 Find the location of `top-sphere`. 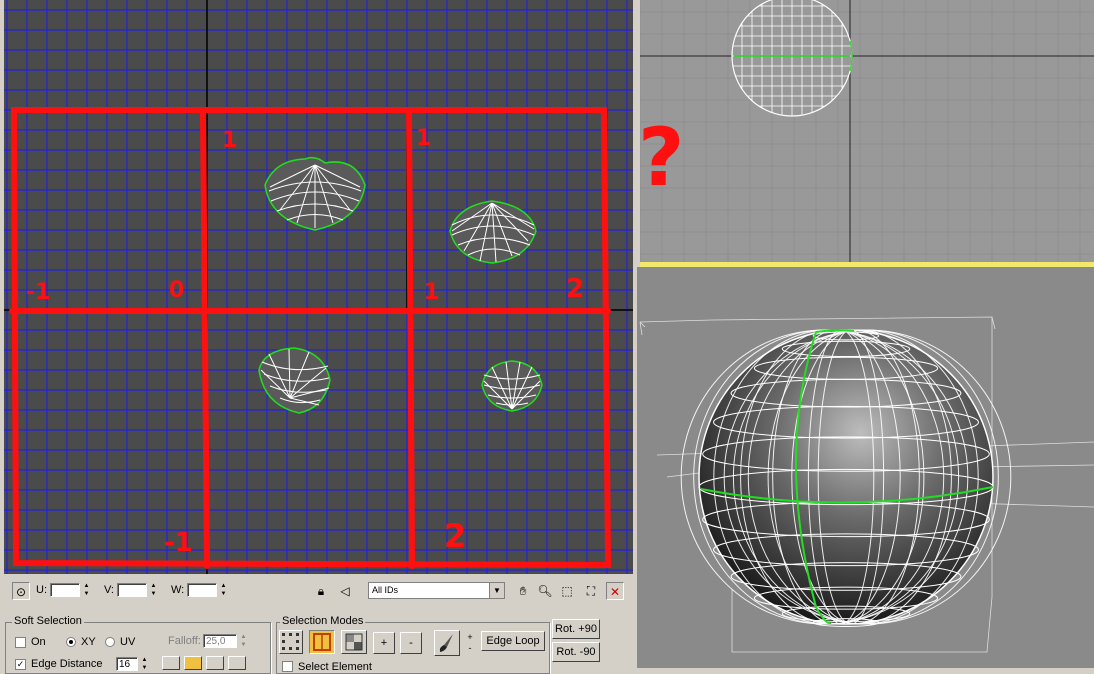

top-sphere is located at coordinates (792, 58).